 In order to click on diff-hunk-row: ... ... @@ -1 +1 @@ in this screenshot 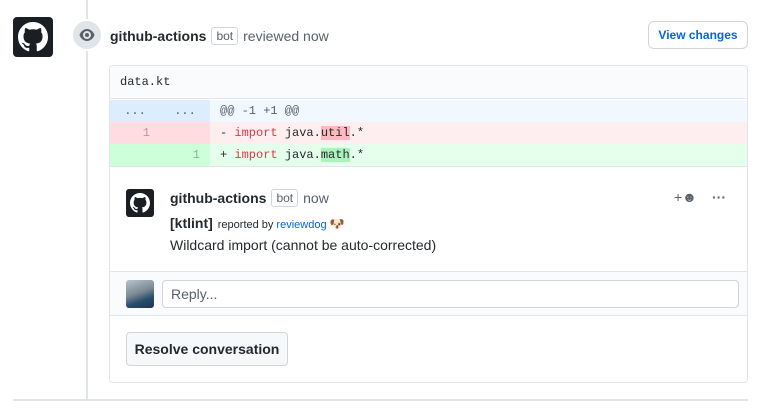, I will do `click(428, 111)`.